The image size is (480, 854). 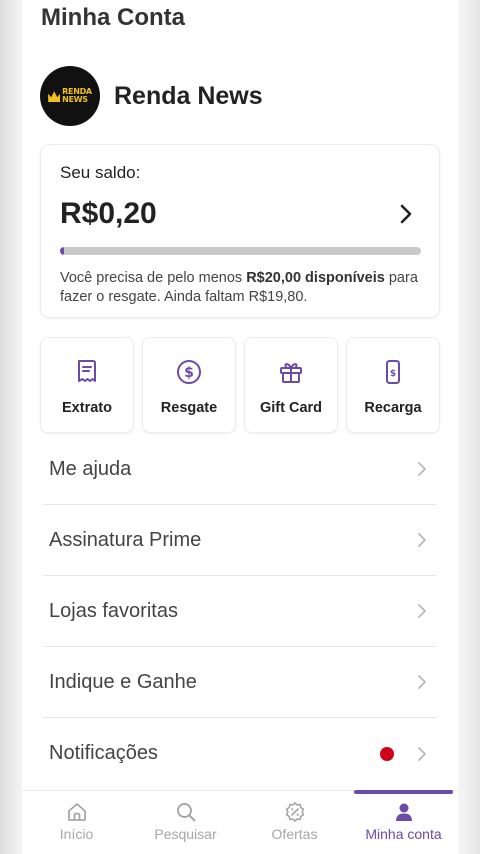 I want to click on nav-label: Ofertas, so click(x=294, y=834).